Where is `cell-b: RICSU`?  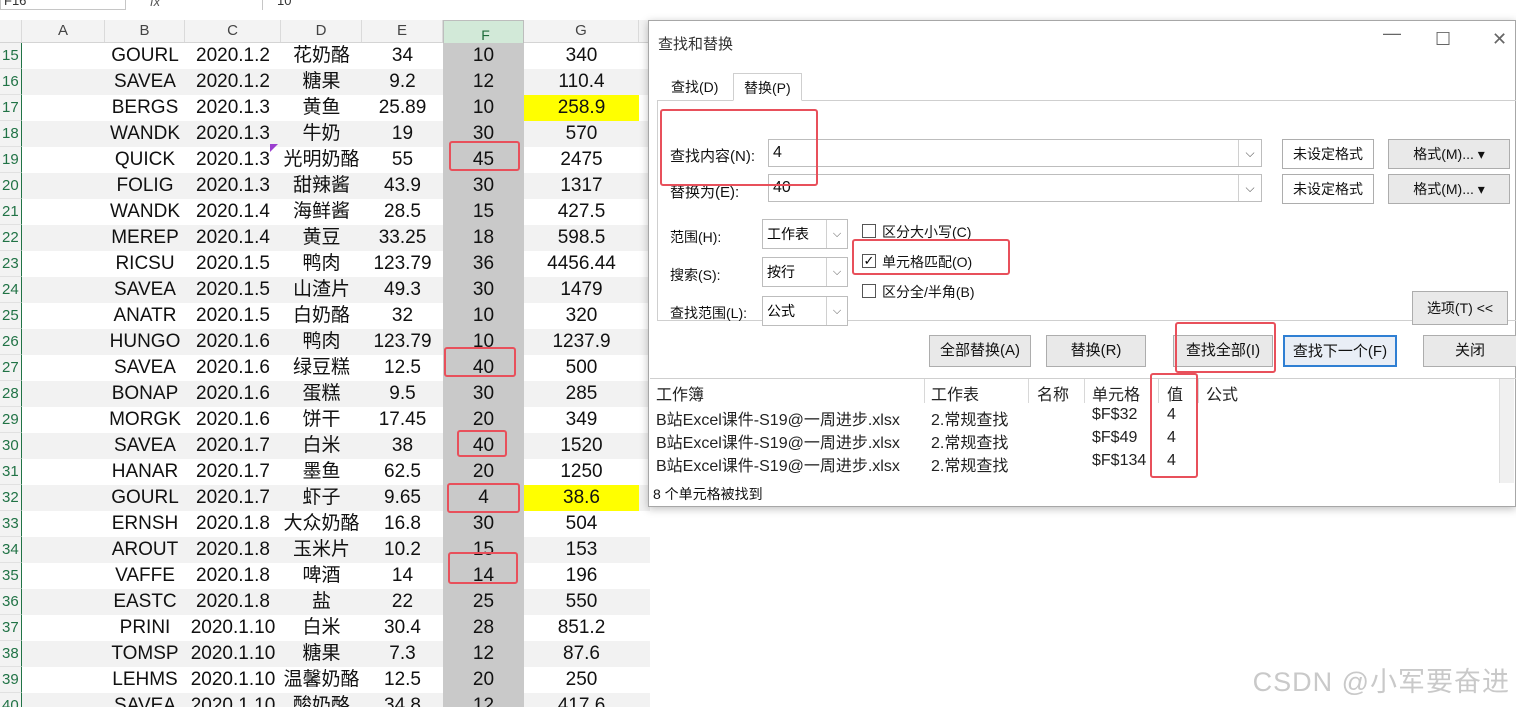 cell-b: RICSU is located at coordinates (145, 264).